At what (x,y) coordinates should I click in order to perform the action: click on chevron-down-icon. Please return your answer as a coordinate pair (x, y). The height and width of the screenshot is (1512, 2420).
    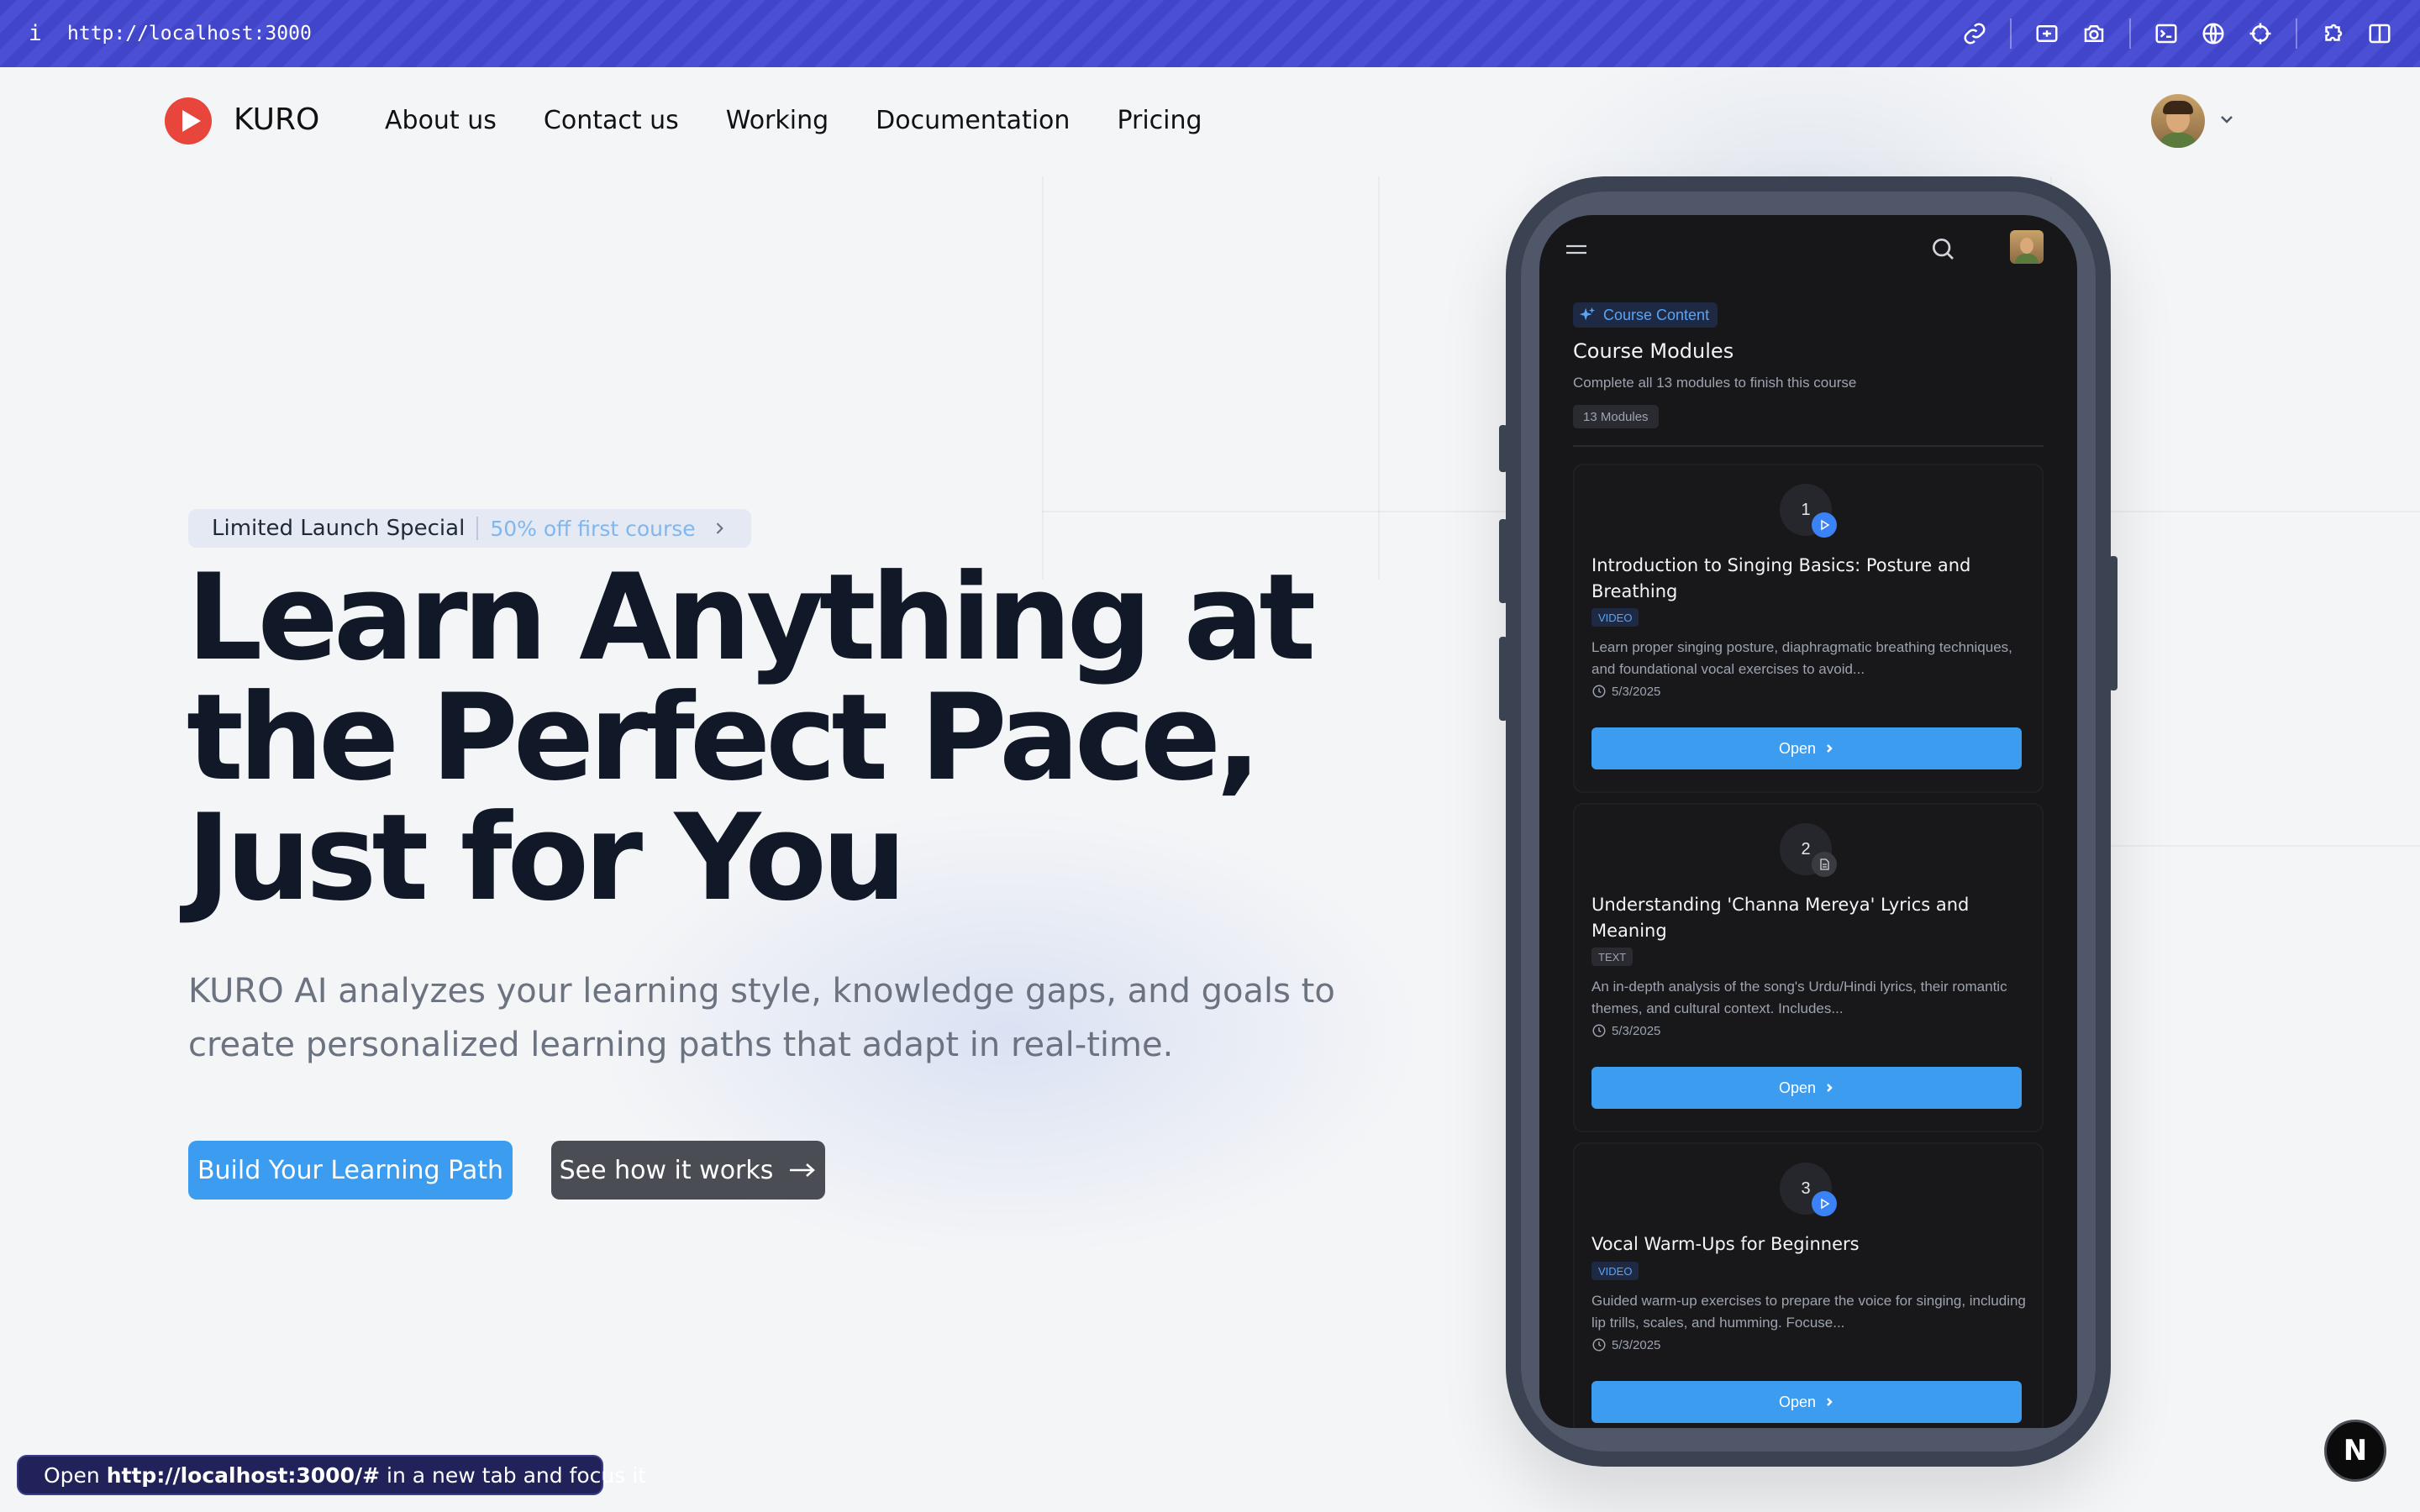
    Looking at the image, I should click on (2227, 119).